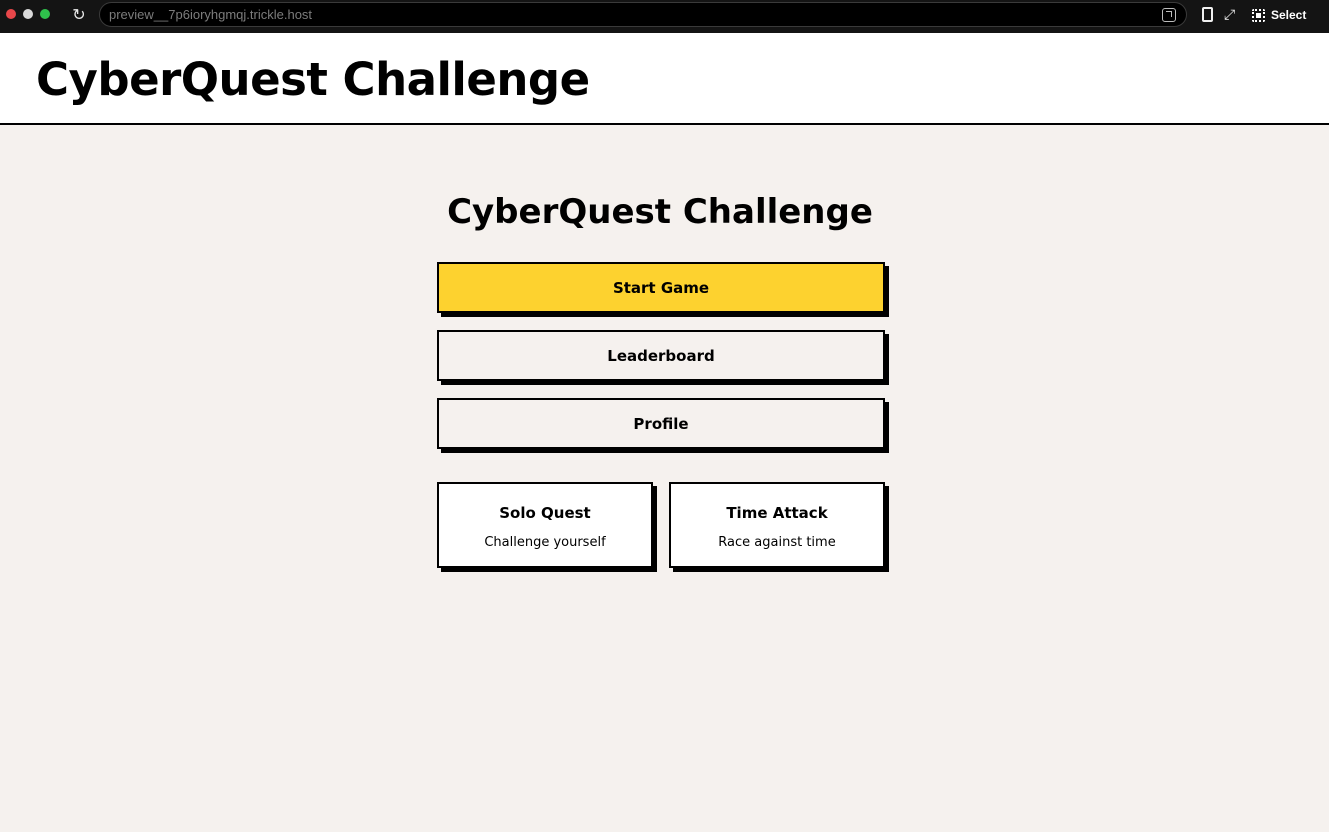 This screenshot has height=832, width=1329. What do you see at coordinates (28, 14) in the screenshot?
I see `minimize-window-icon` at bounding box center [28, 14].